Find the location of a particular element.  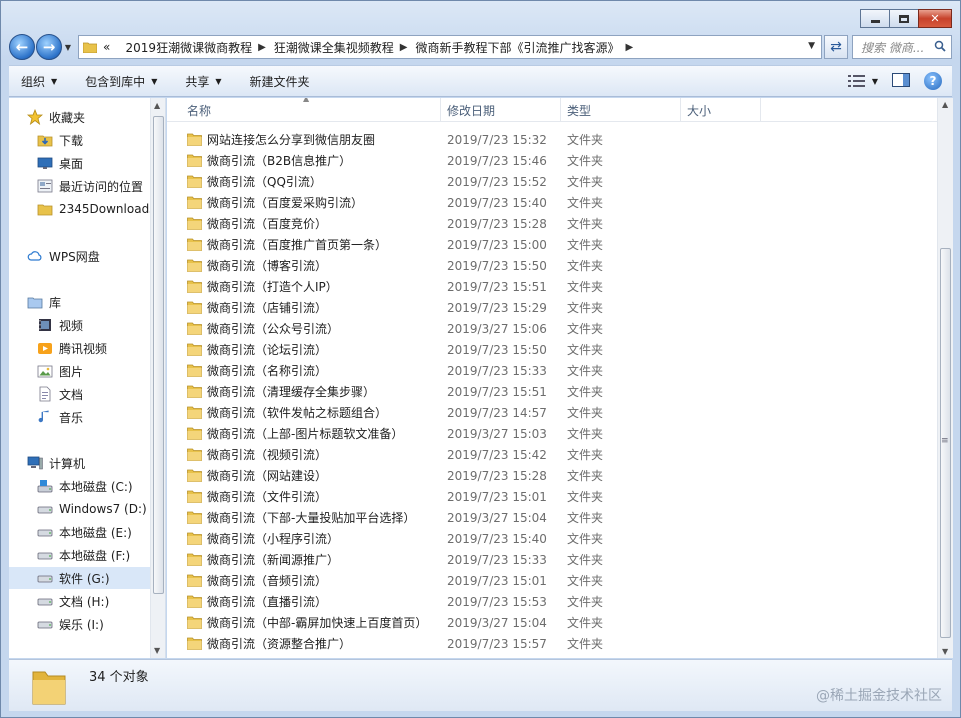

file-row: 微商引流（QQ引流） 2019/7/23 15:52 文件夹 is located at coordinates (552, 181).